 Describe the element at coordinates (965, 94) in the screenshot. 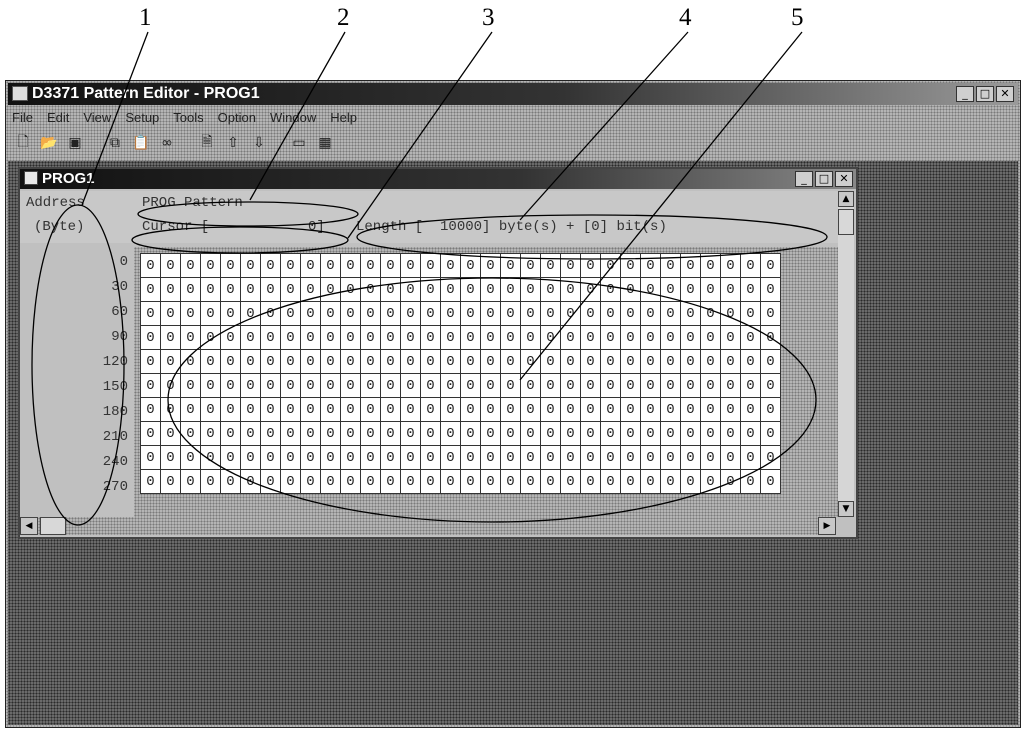

I see `minimize-icon: _` at that location.